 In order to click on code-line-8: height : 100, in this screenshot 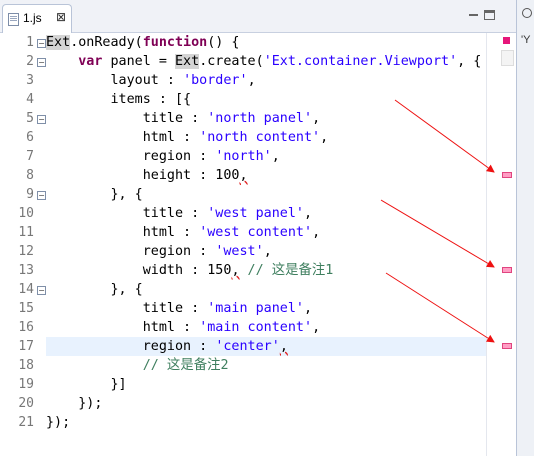, I will do `click(147, 175)`.